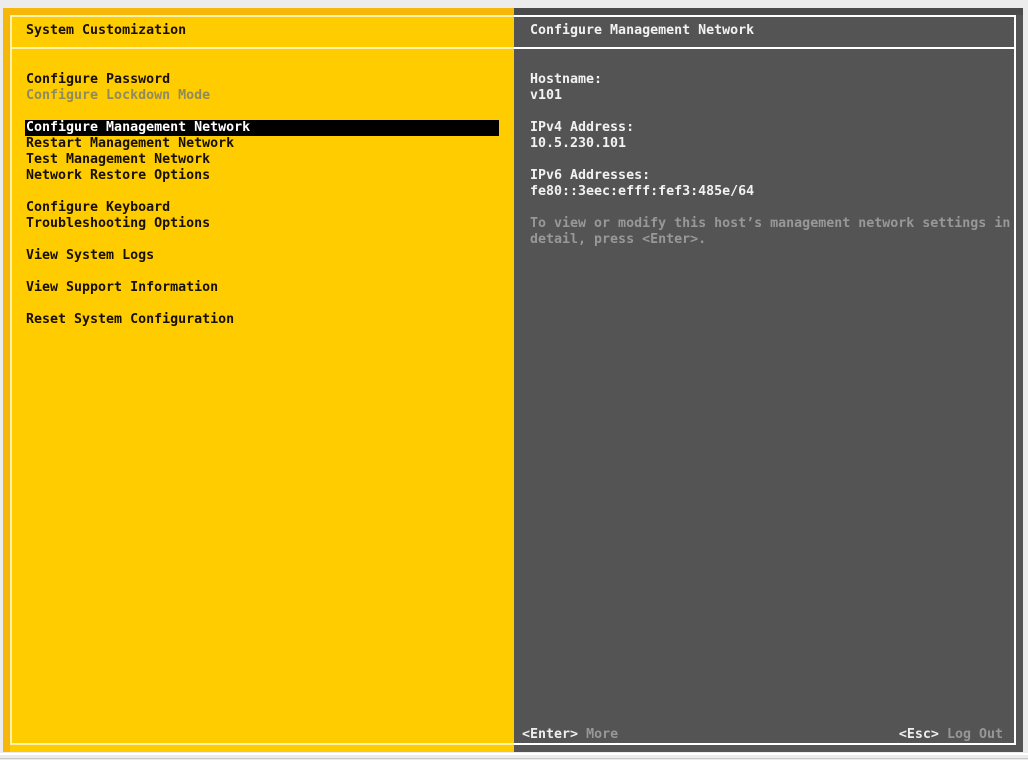 The image size is (1028, 760). Describe the element at coordinates (550, 734) in the screenshot. I see `enter-key-label: <Enter>` at that location.